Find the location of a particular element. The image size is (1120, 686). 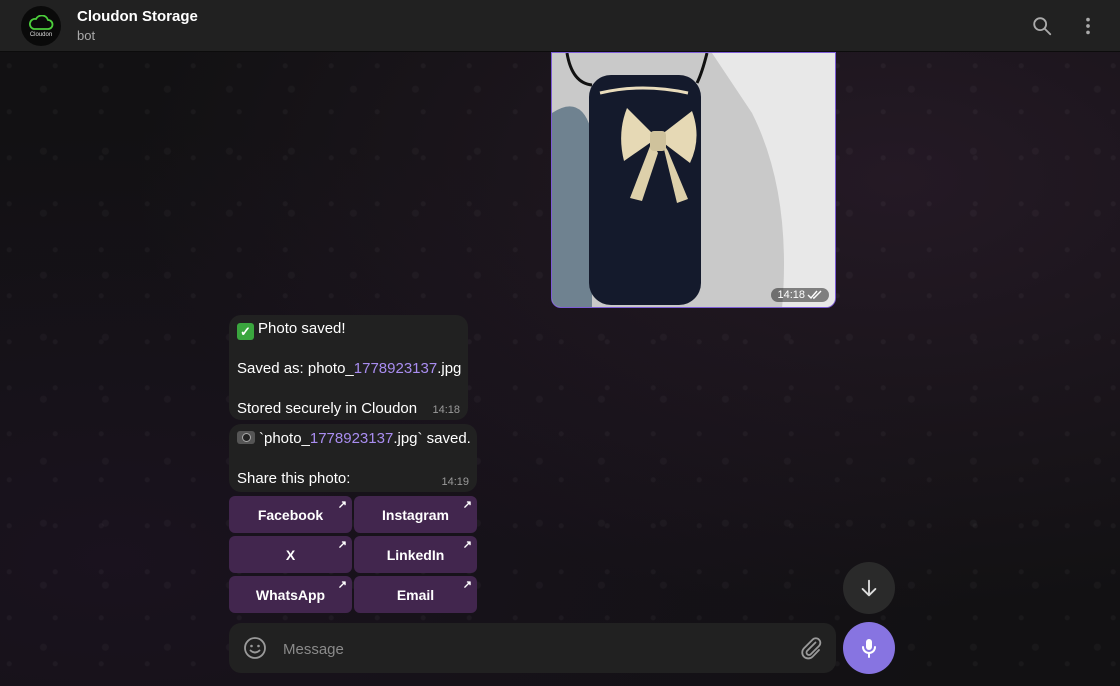

share-x-button: X ↗ is located at coordinates (290, 554).